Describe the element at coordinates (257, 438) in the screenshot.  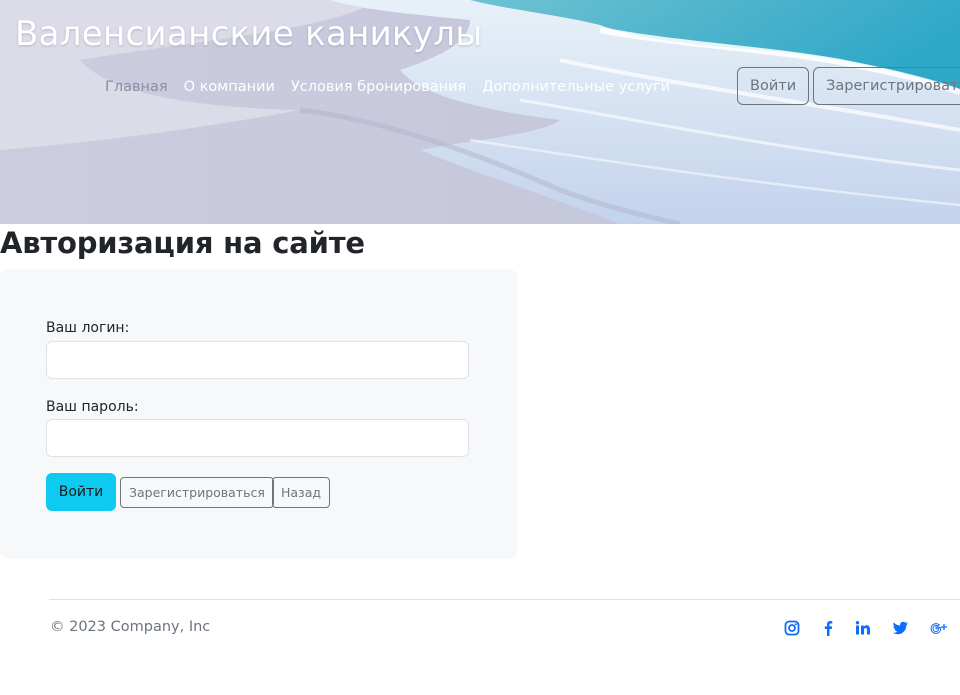
I see `password-input` at that location.